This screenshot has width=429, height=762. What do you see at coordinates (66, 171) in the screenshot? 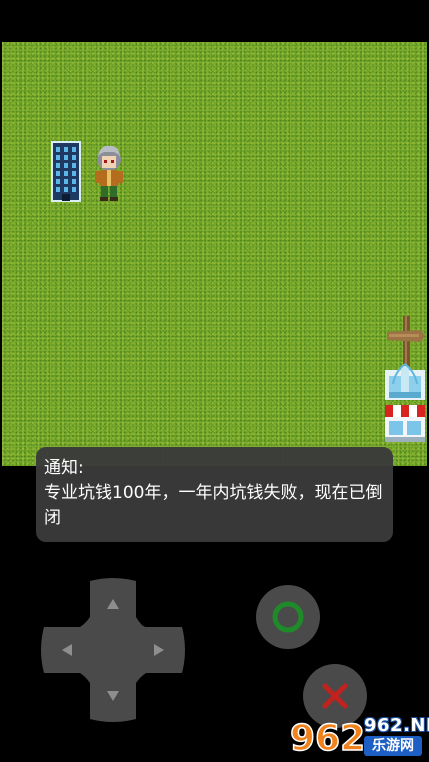
I see `office-building-sprite` at bounding box center [66, 171].